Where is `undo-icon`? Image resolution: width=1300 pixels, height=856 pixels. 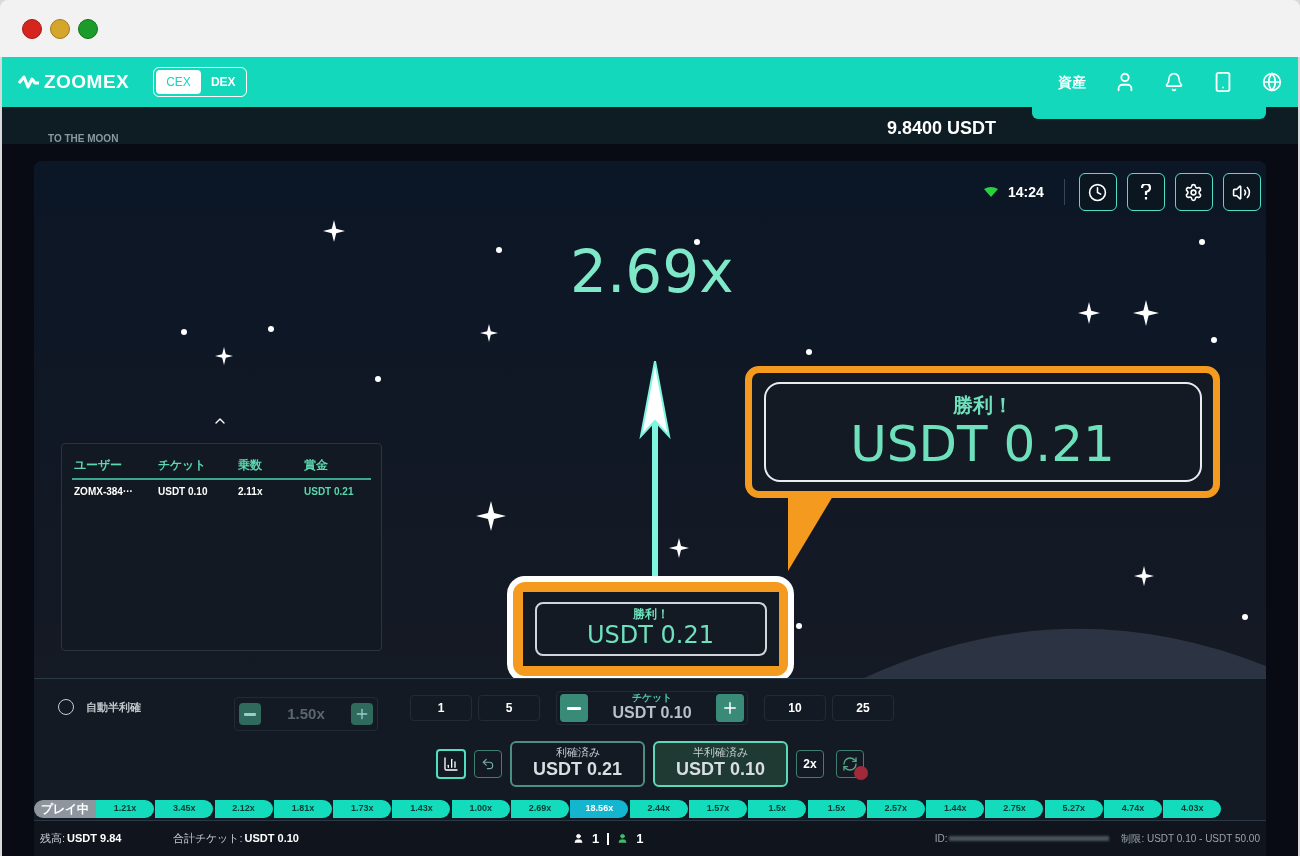 undo-icon is located at coordinates (488, 764).